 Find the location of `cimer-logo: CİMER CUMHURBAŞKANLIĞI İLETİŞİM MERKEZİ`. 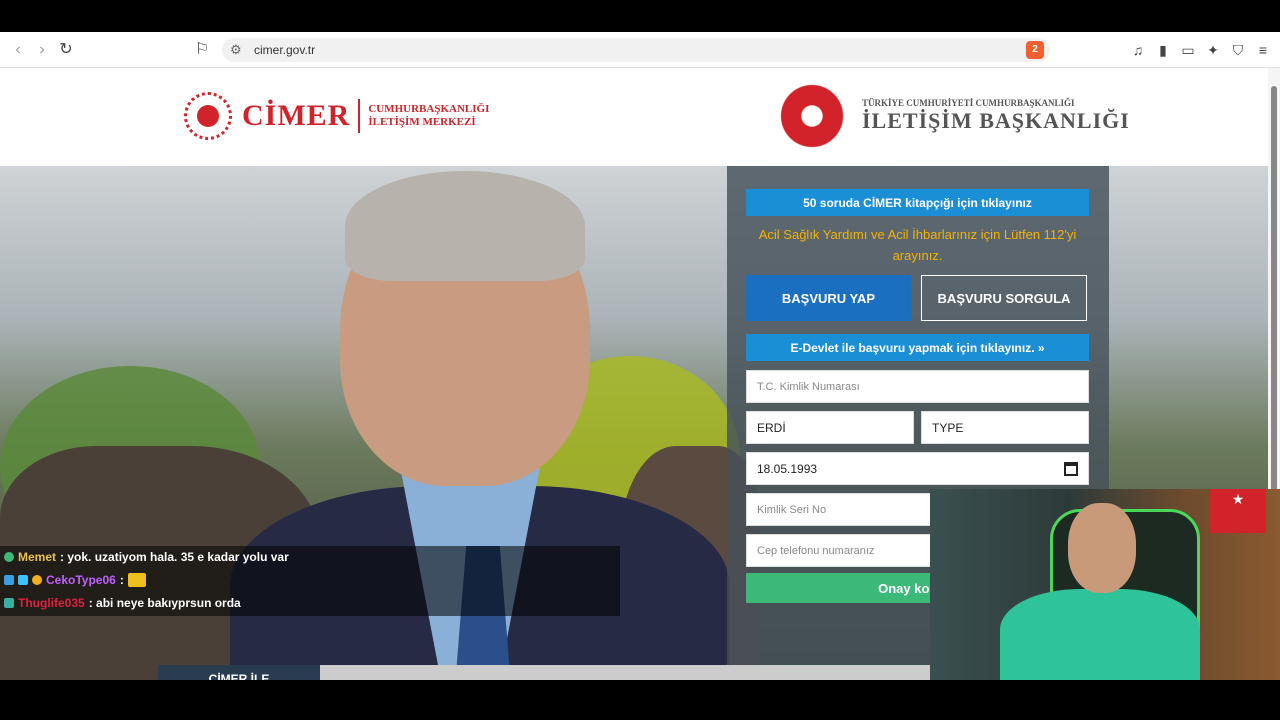

cimer-logo: CİMER CUMHURBAŞKANLIĞI İLETİŞİM MERKEZİ is located at coordinates (336, 116).